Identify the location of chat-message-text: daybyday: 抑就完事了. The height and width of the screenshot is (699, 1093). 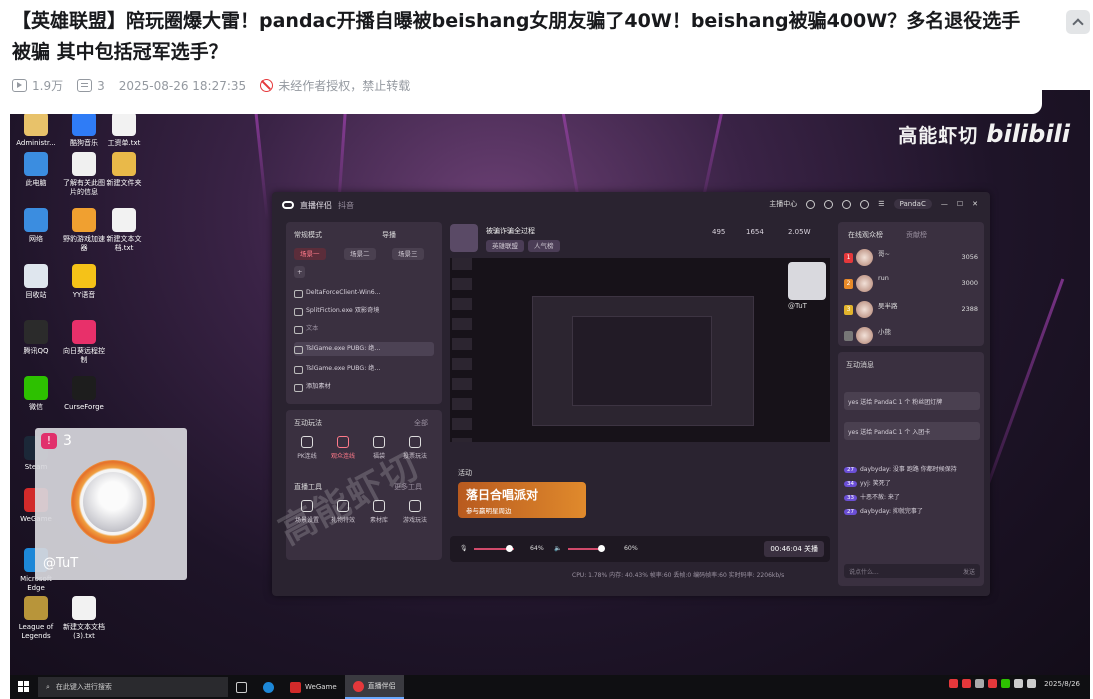
(891, 511).